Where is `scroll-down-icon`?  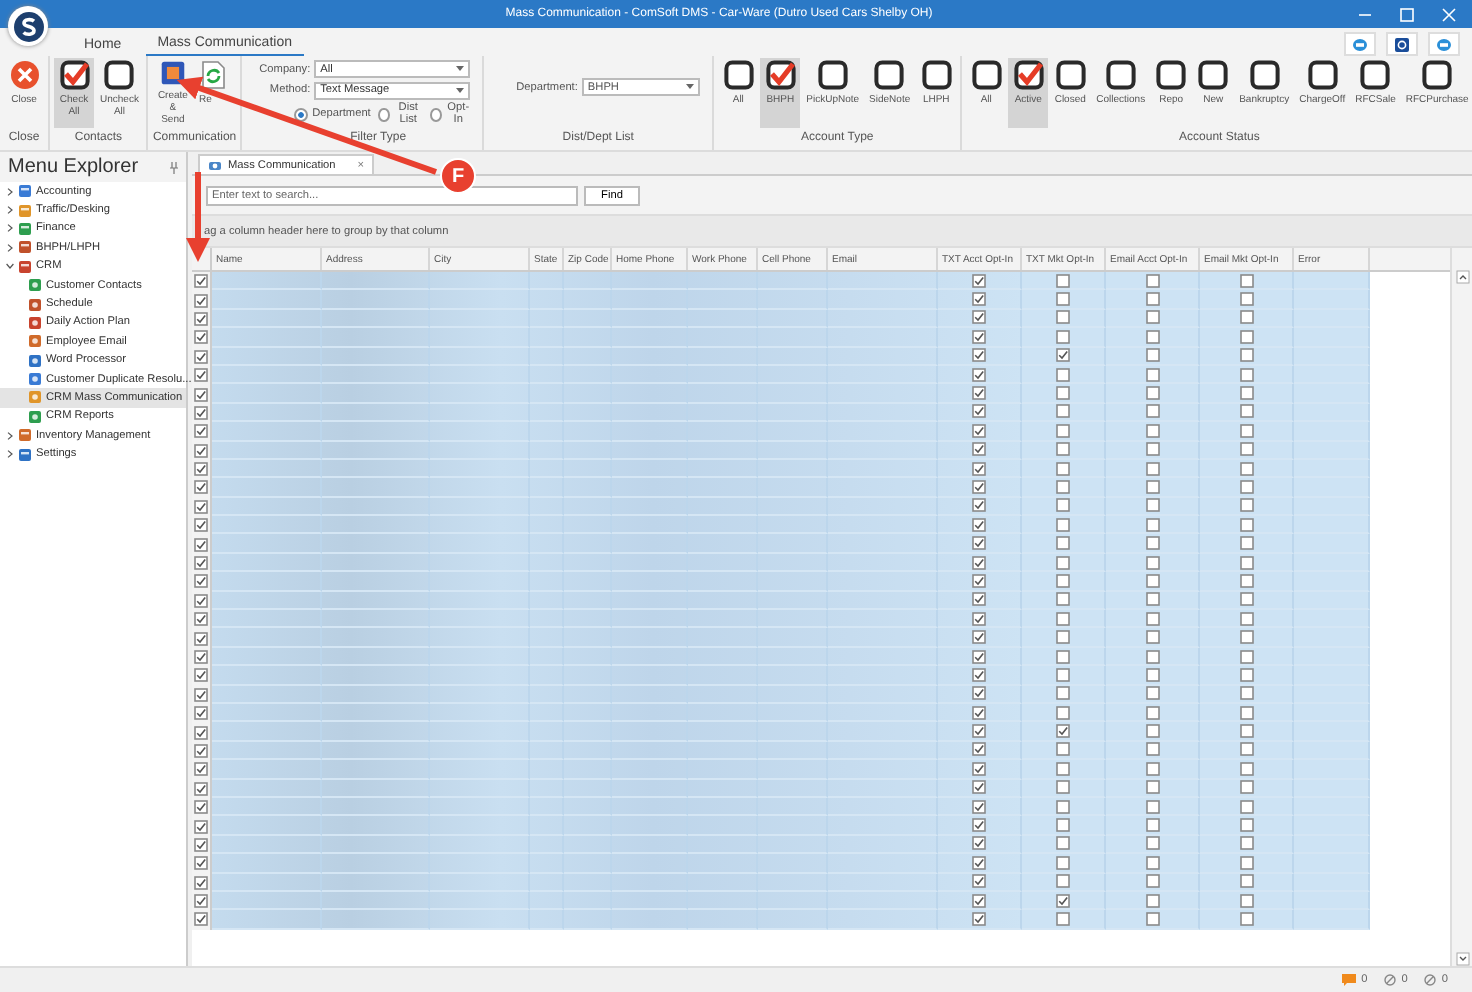 scroll-down-icon is located at coordinates (1462, 959).